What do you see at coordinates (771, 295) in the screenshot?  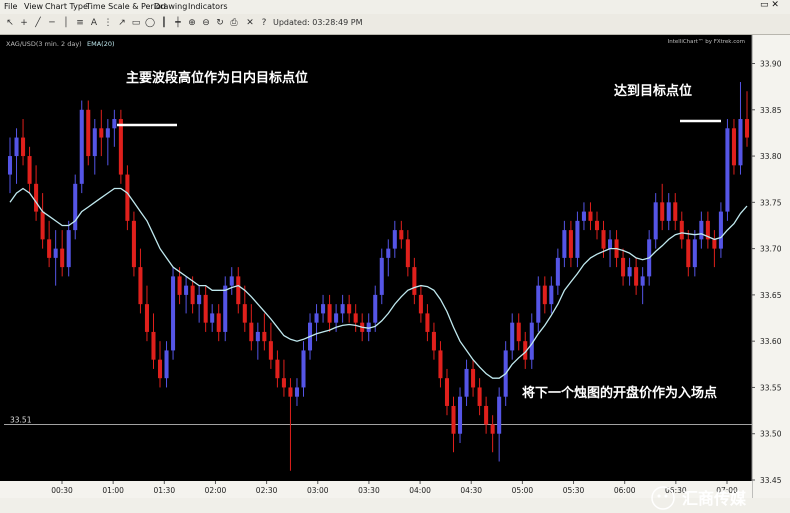 I see `y-tick-label: 33.65` at bounding box center [771, 295].